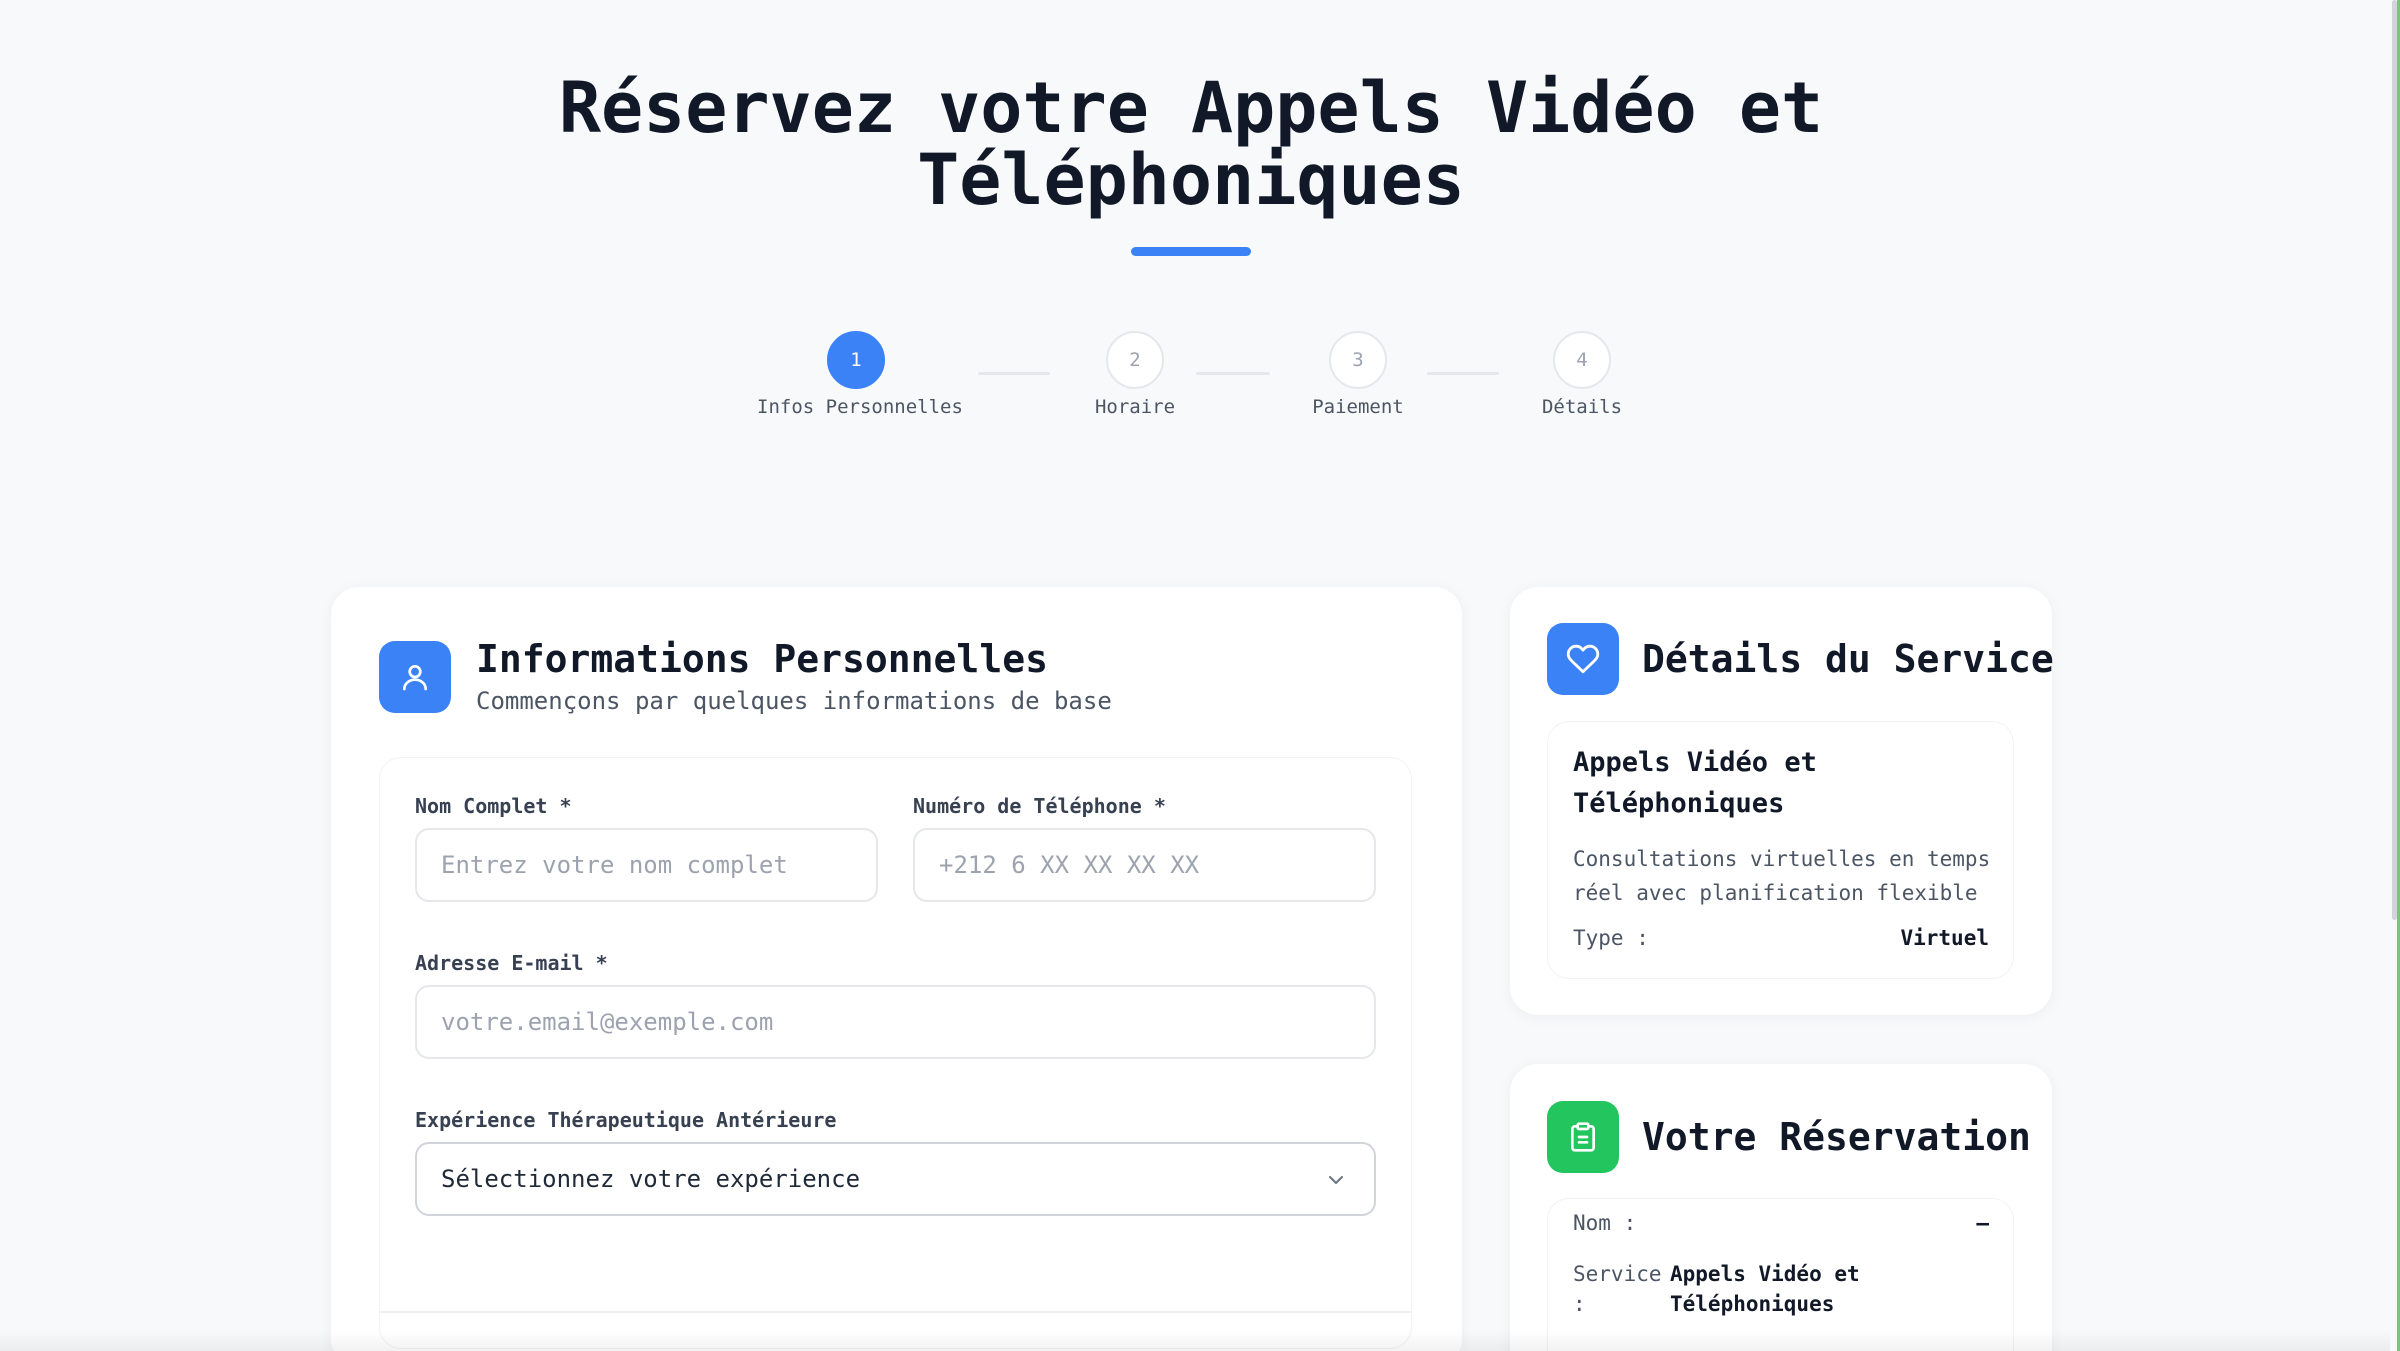 The image size is (2400, 1351). What do you see at coordinates (1944, 938) in the screenshot?
I see `service-type-value: Virtuel` at bounding box center [1944, 938].